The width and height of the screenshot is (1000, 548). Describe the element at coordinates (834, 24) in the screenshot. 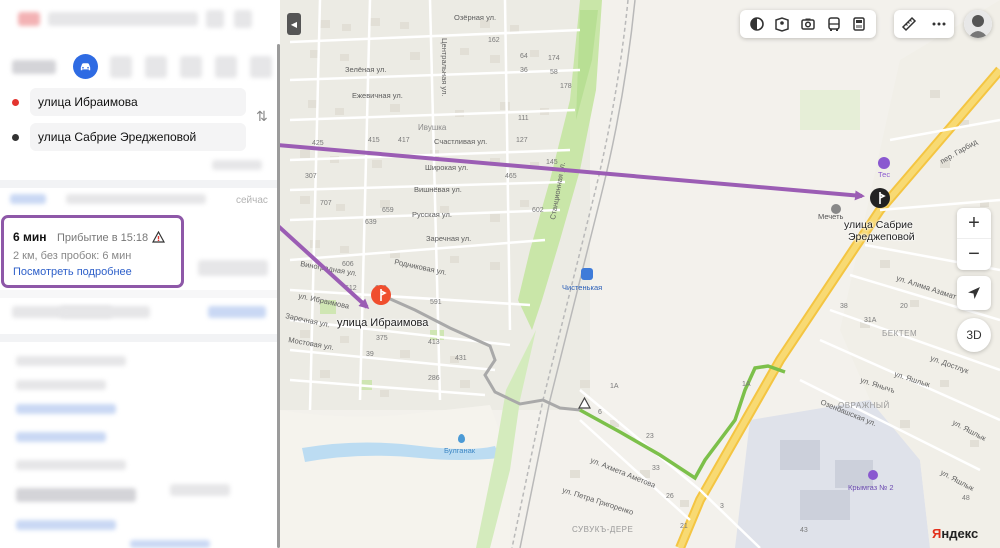

I see `bus-icon` at that location.